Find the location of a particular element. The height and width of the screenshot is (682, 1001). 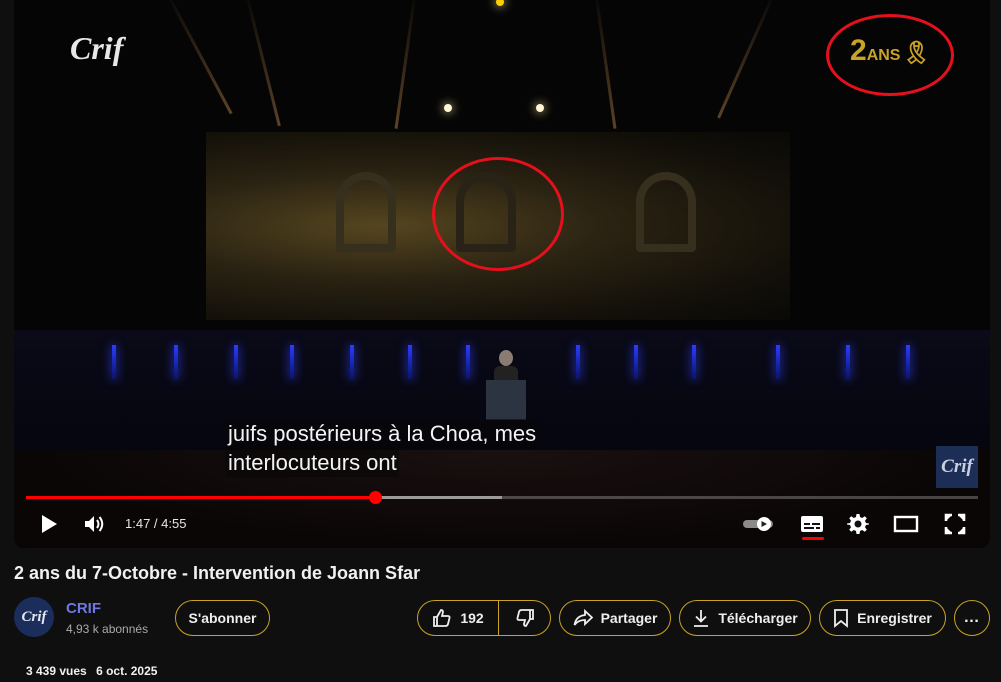

volume-icon is located at coordinates (94, 524).